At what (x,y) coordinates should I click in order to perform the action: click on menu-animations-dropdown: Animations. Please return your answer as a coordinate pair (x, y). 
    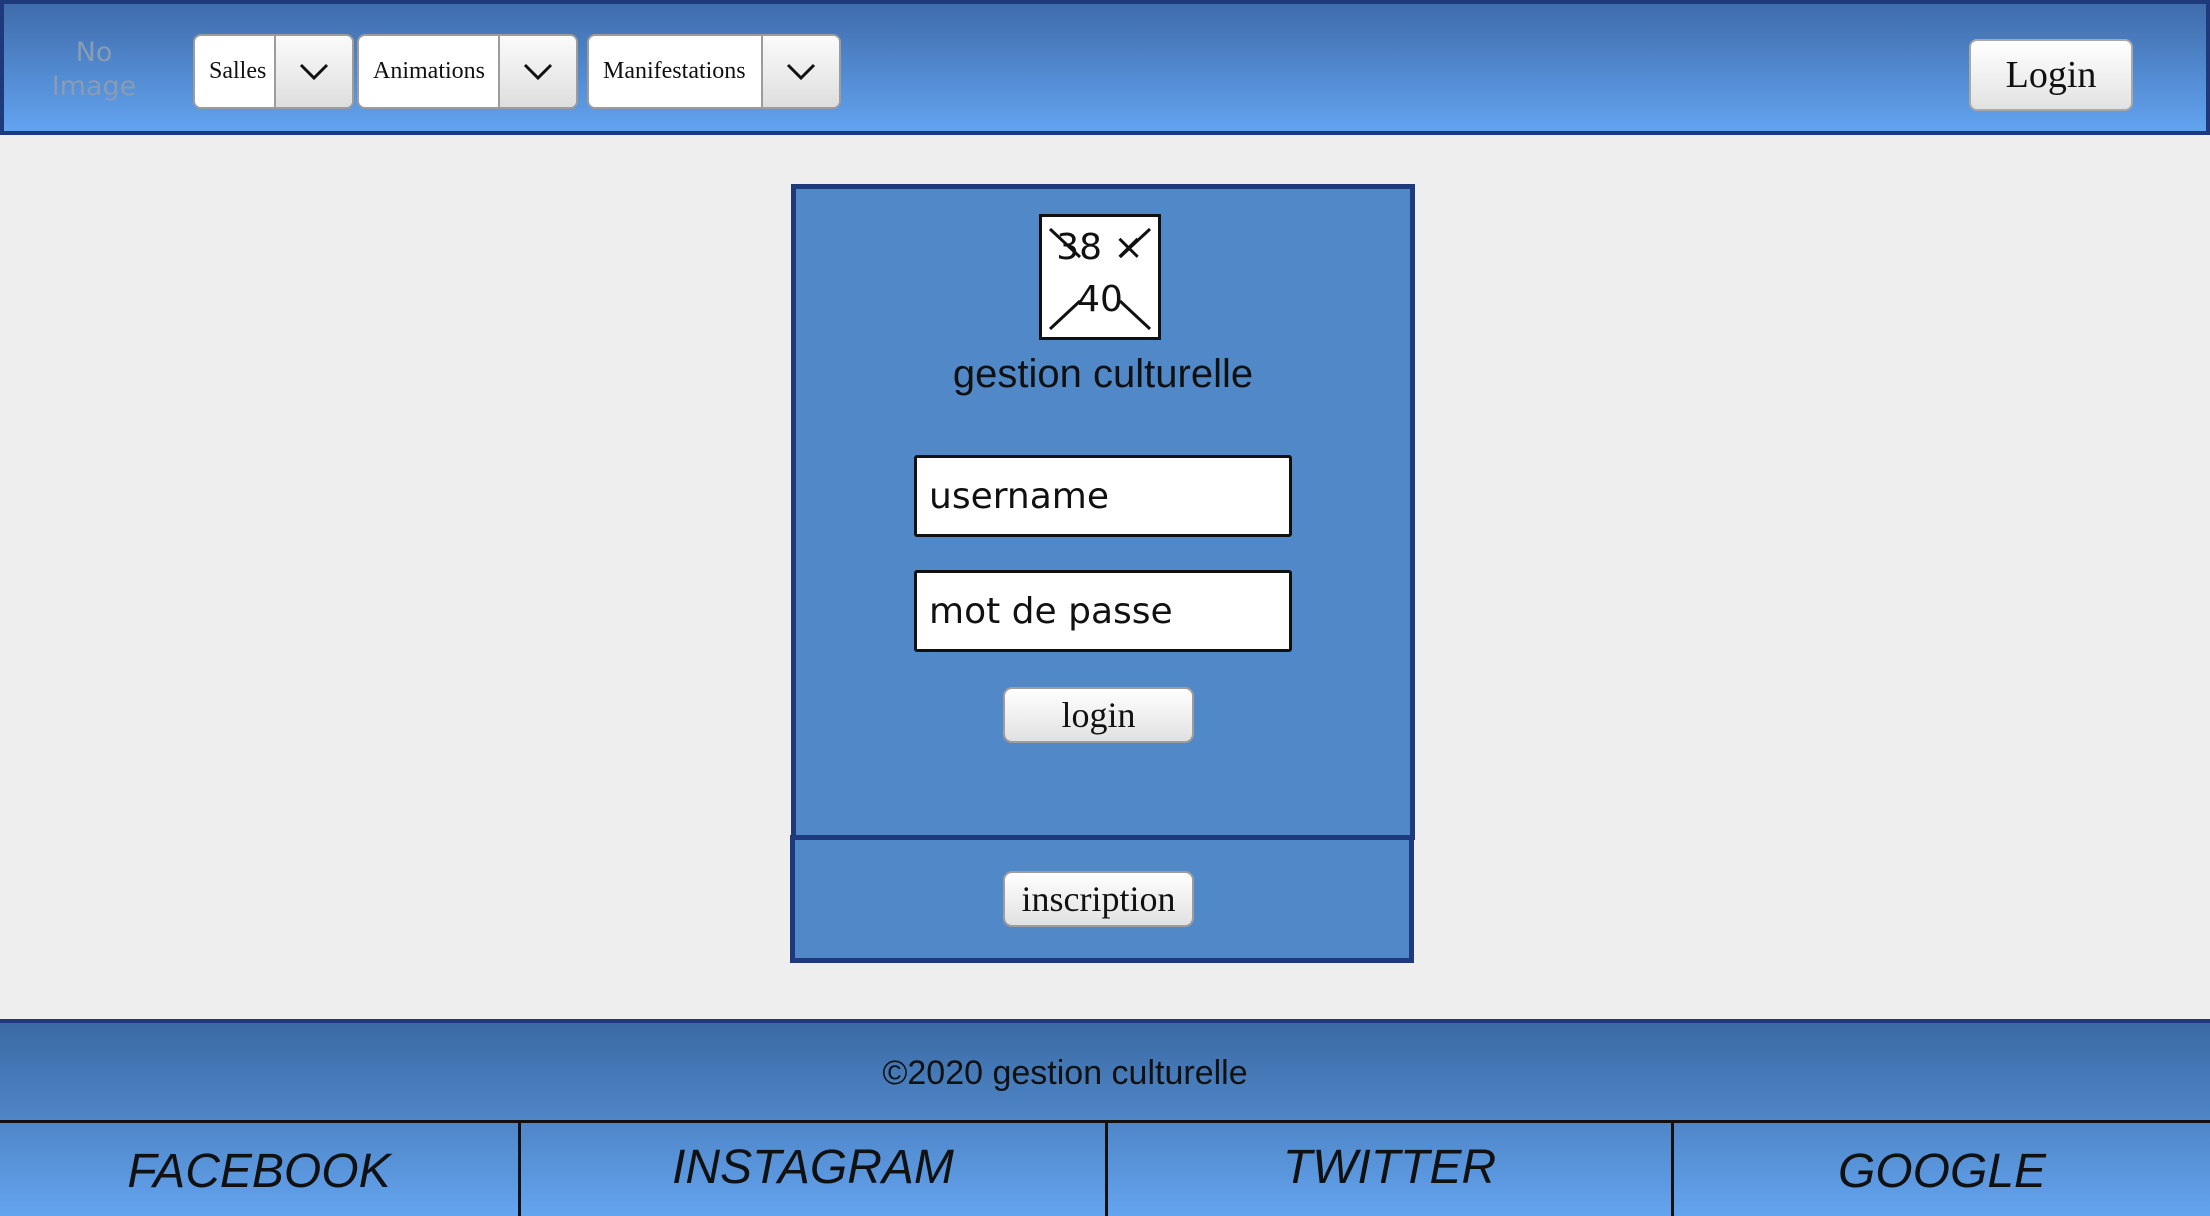
    Looking at the image, I should click on (467, 71).